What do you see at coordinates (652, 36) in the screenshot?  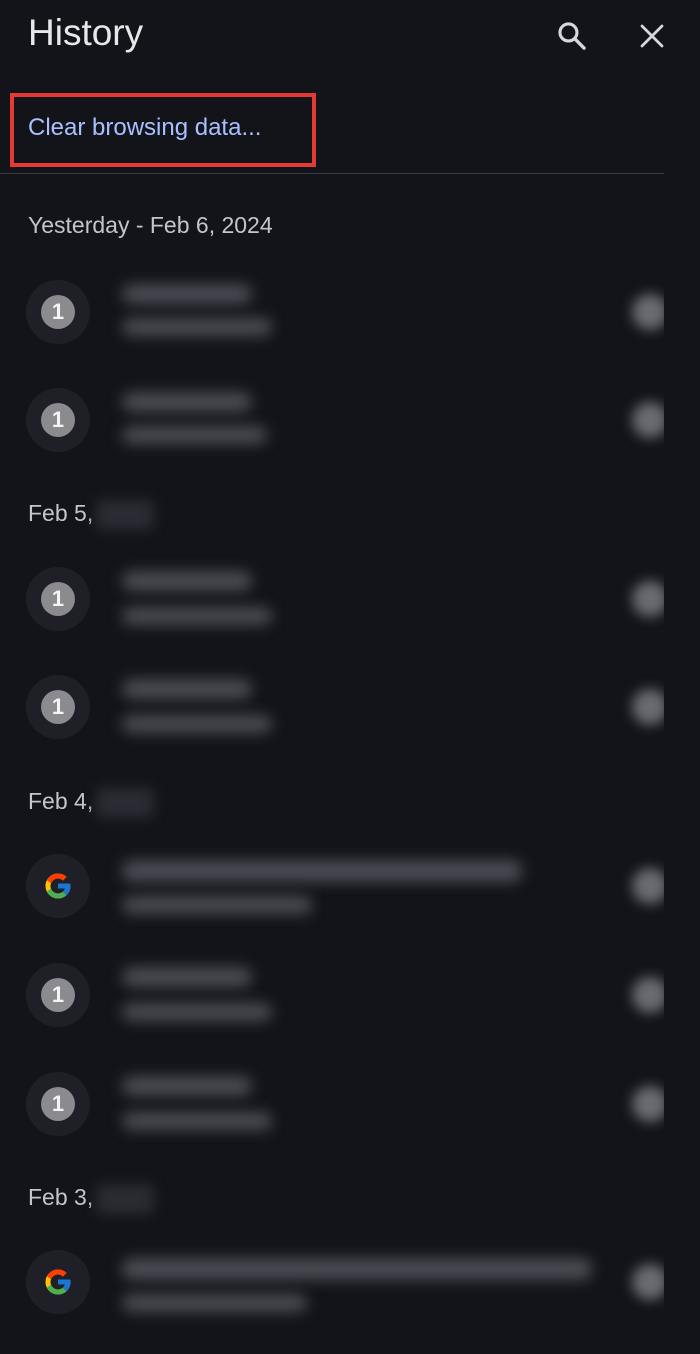 I see `close-icon` at bounding box center [652, 36].